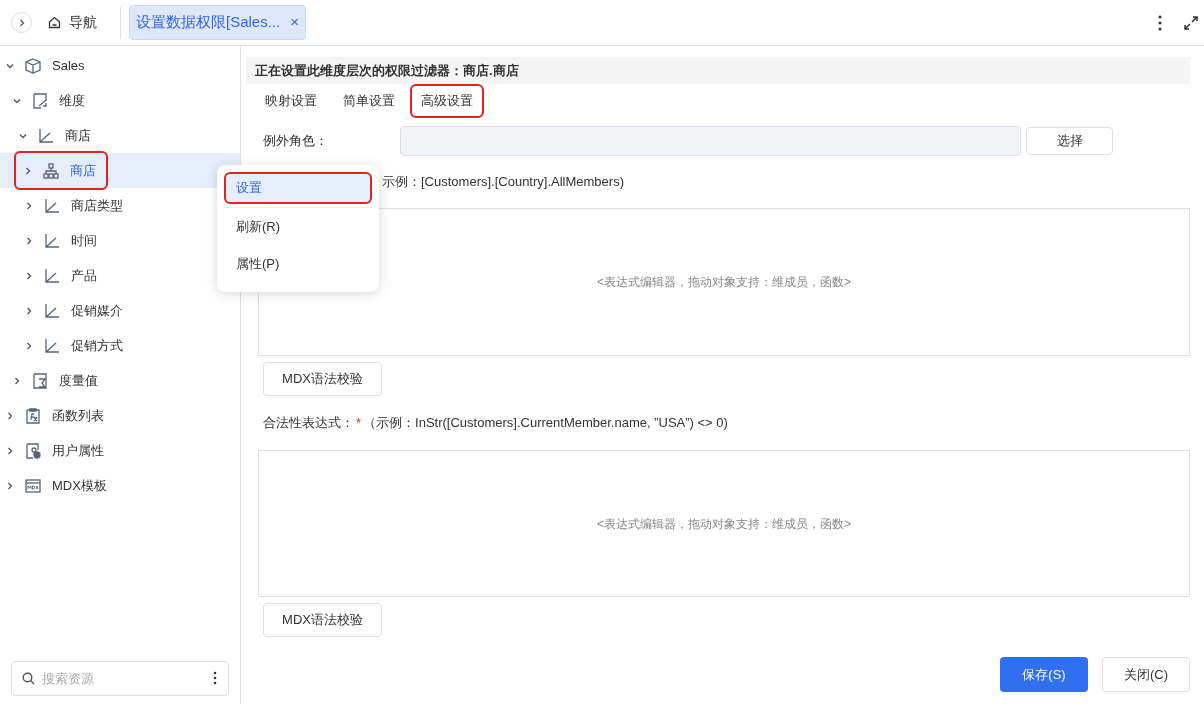  Describe the element at coordinates (308, 423) in the screenshot. I see `field-label: 合法性表达式：` at that location.